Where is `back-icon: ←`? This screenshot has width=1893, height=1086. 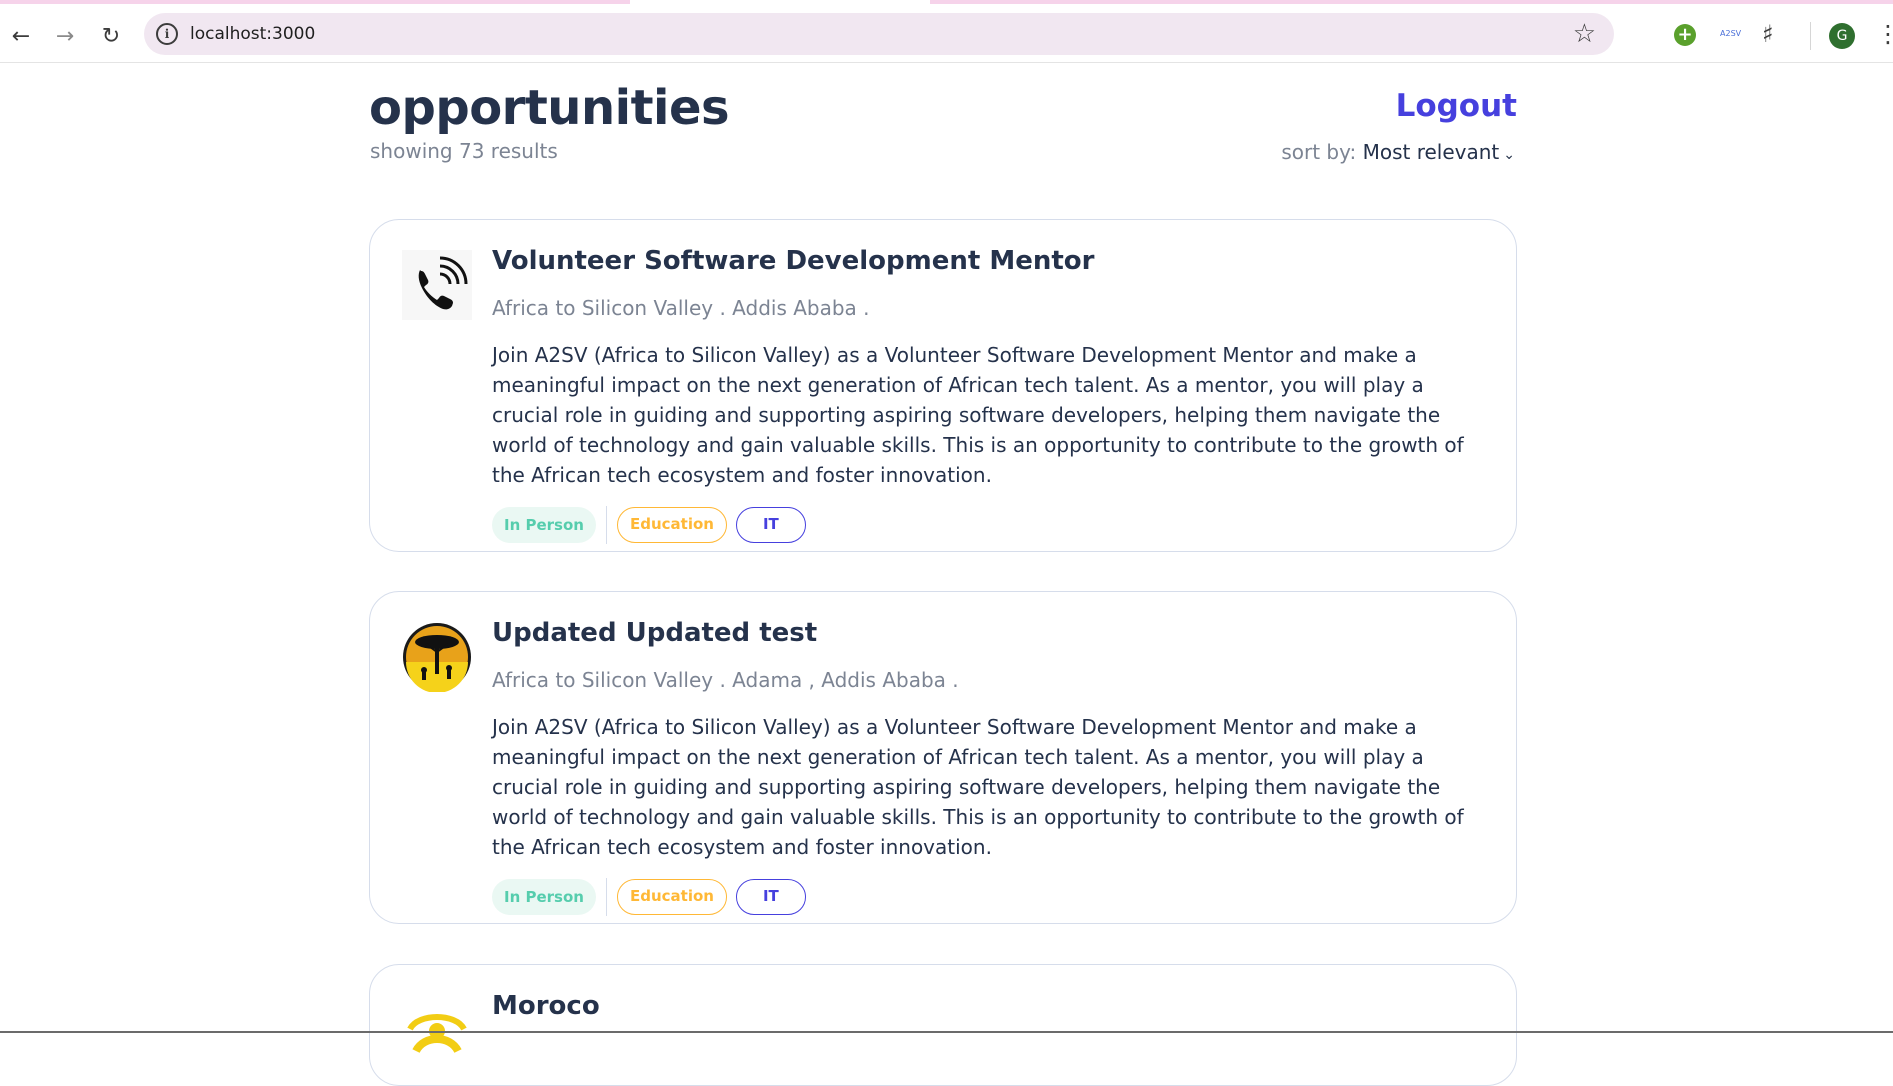 back-icon: ← is located at coordinates (21, 37).